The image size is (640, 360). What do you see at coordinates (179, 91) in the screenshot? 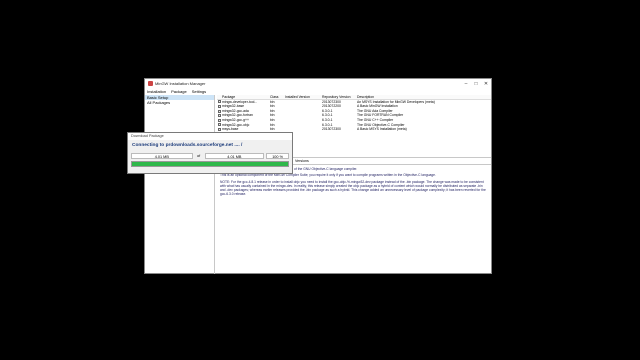
I see `menu-package: Package` at bounding box center [179, 91].